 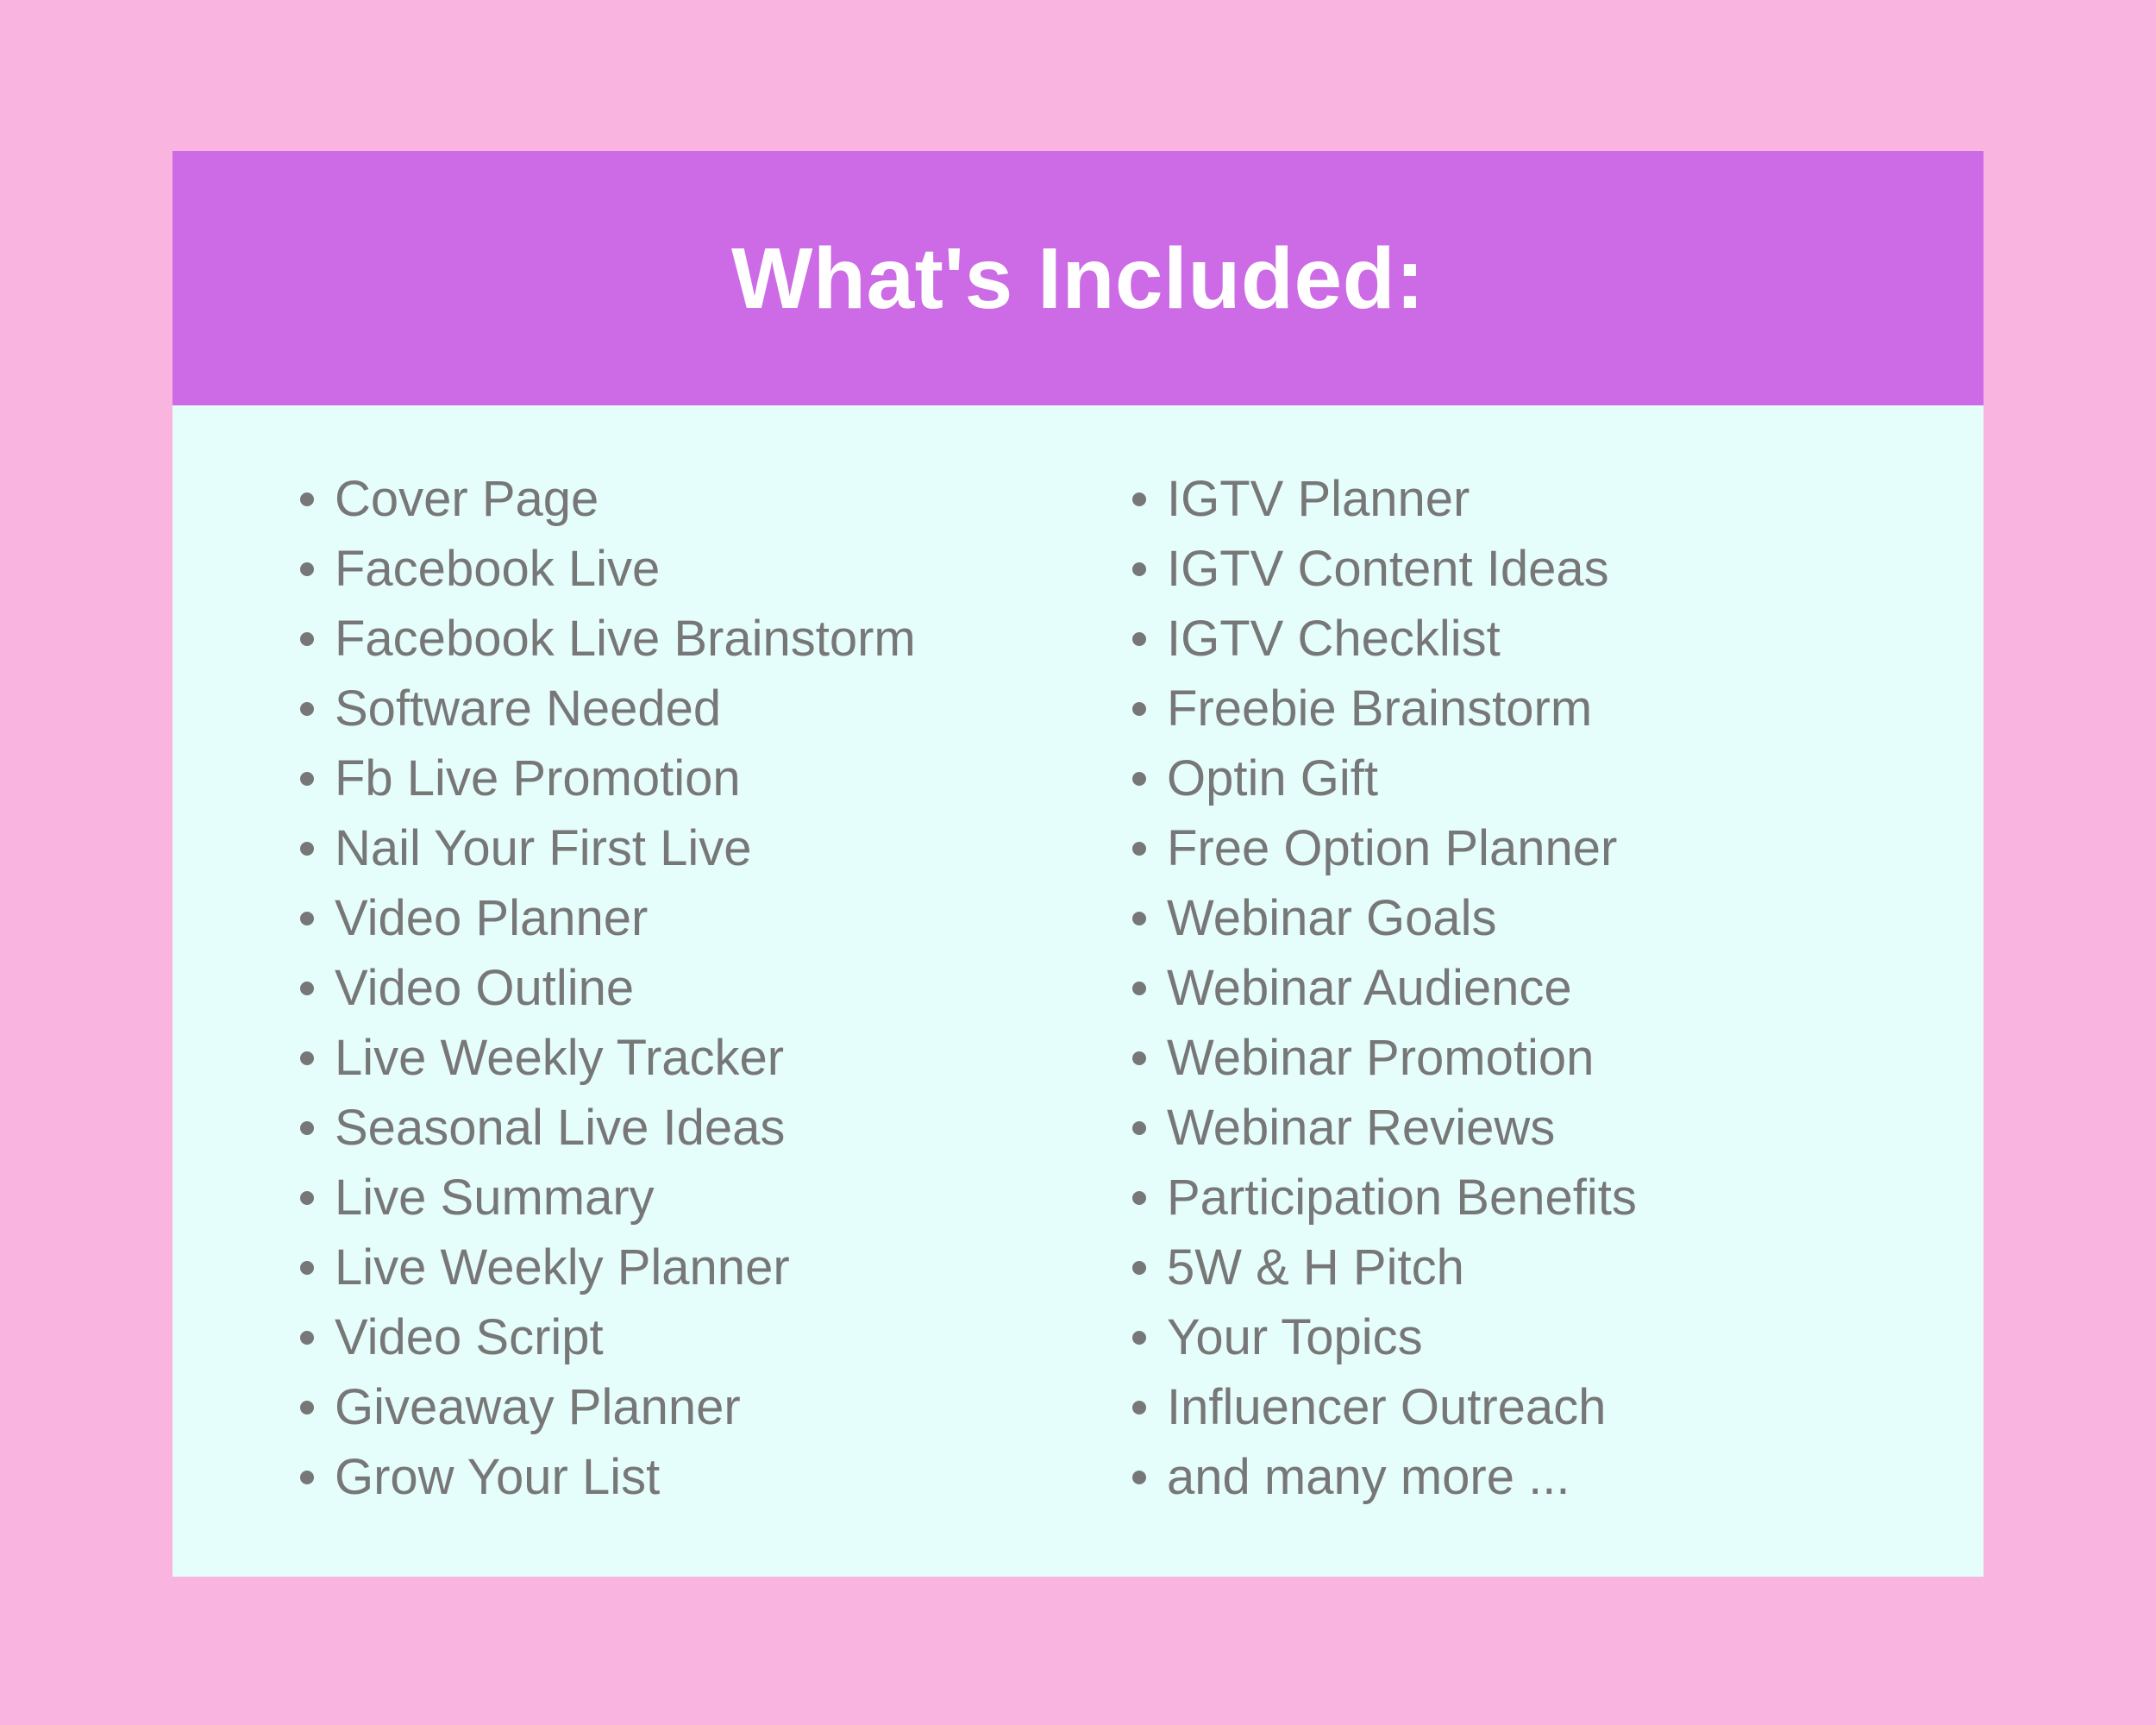 I want to click on list-item: Facebook Live, so click(x=608, y=569).